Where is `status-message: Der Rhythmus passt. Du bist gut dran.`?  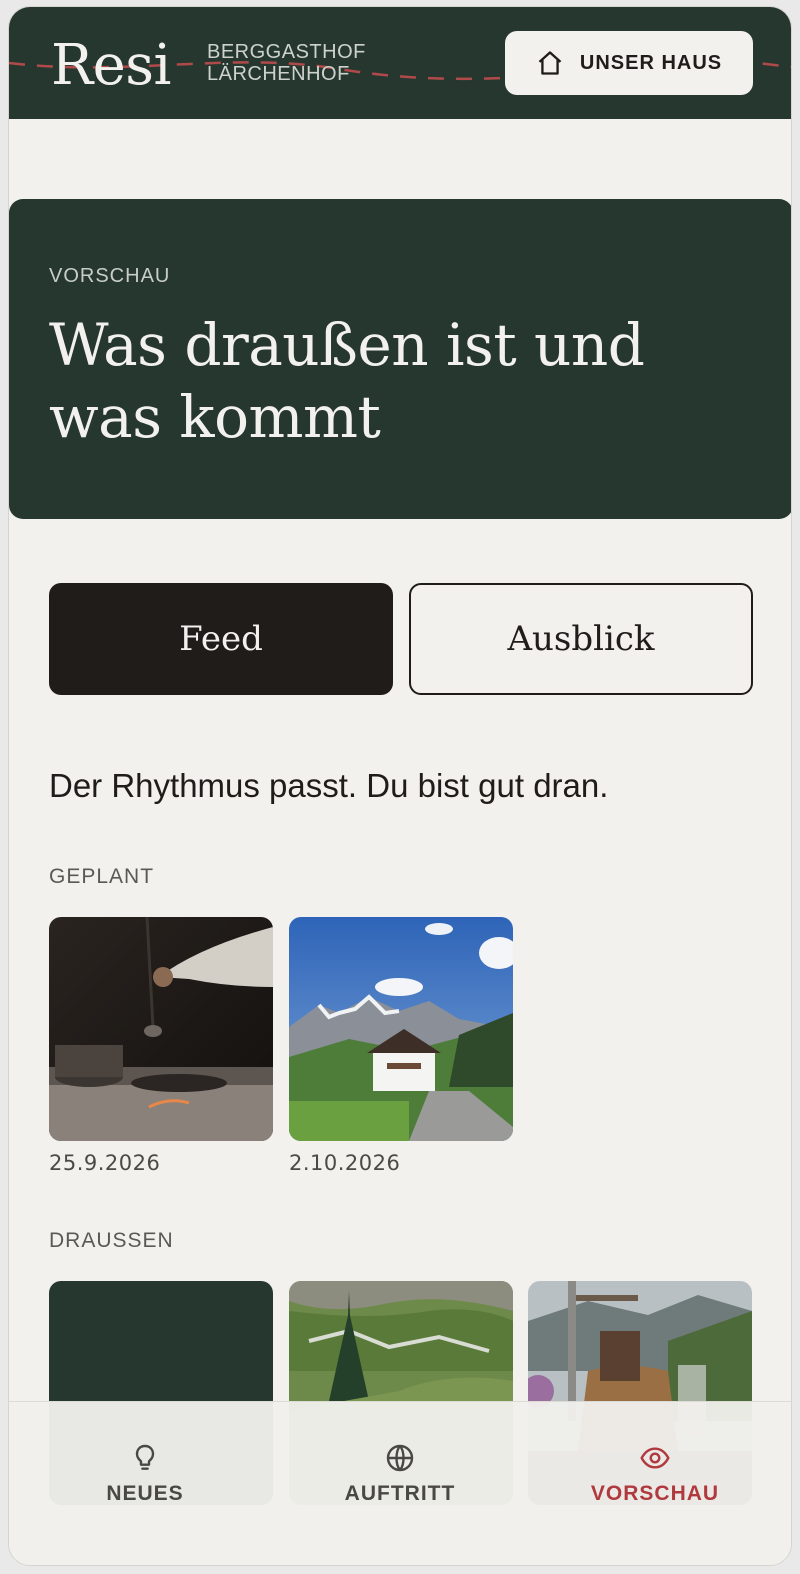 status-message: Der Rhythmus passt. Du bist gut dran. is located at coordinates (329, 785).